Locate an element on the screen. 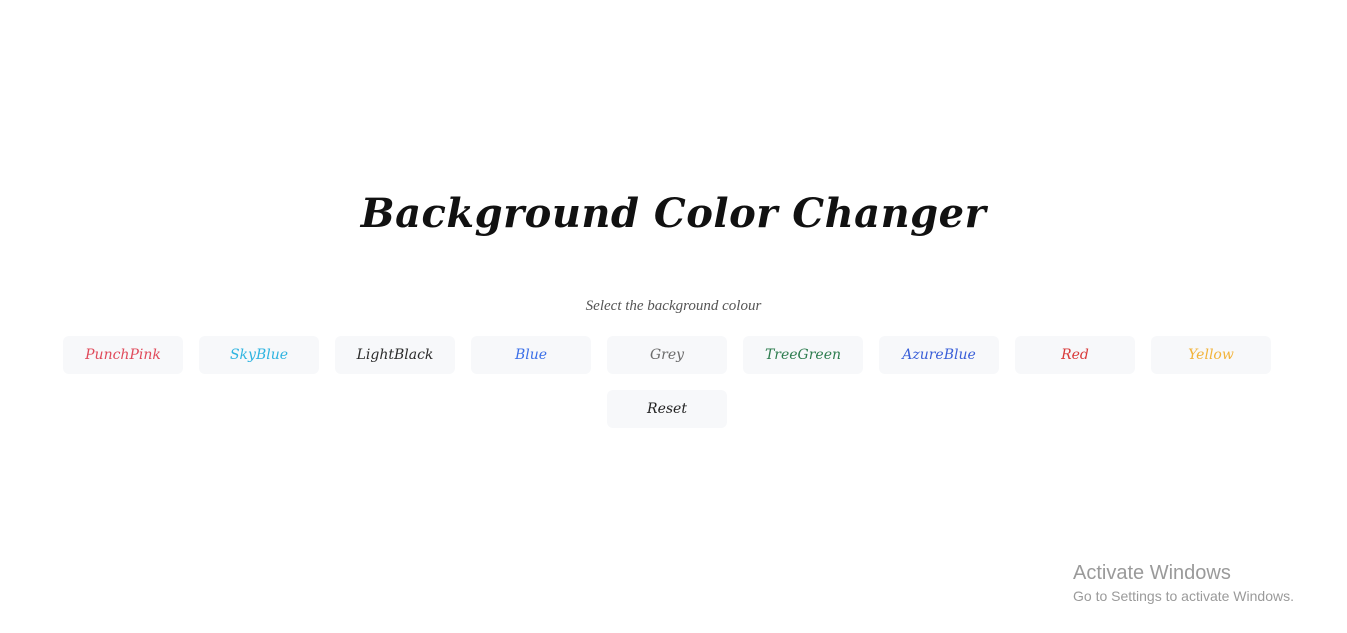 The width and height of the screenshot is (1347, 633). grey-button: Grey is located at coordinates (667, 355).